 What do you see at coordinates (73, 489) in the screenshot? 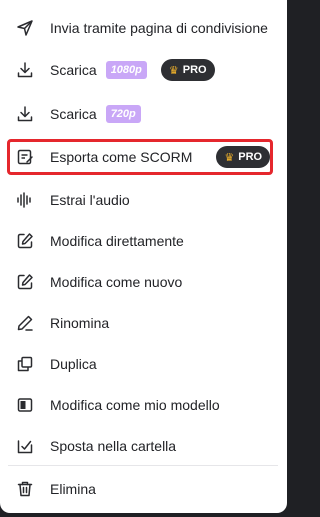
I see `menu-item-label: Elimina` at bounding box center [73, 489].